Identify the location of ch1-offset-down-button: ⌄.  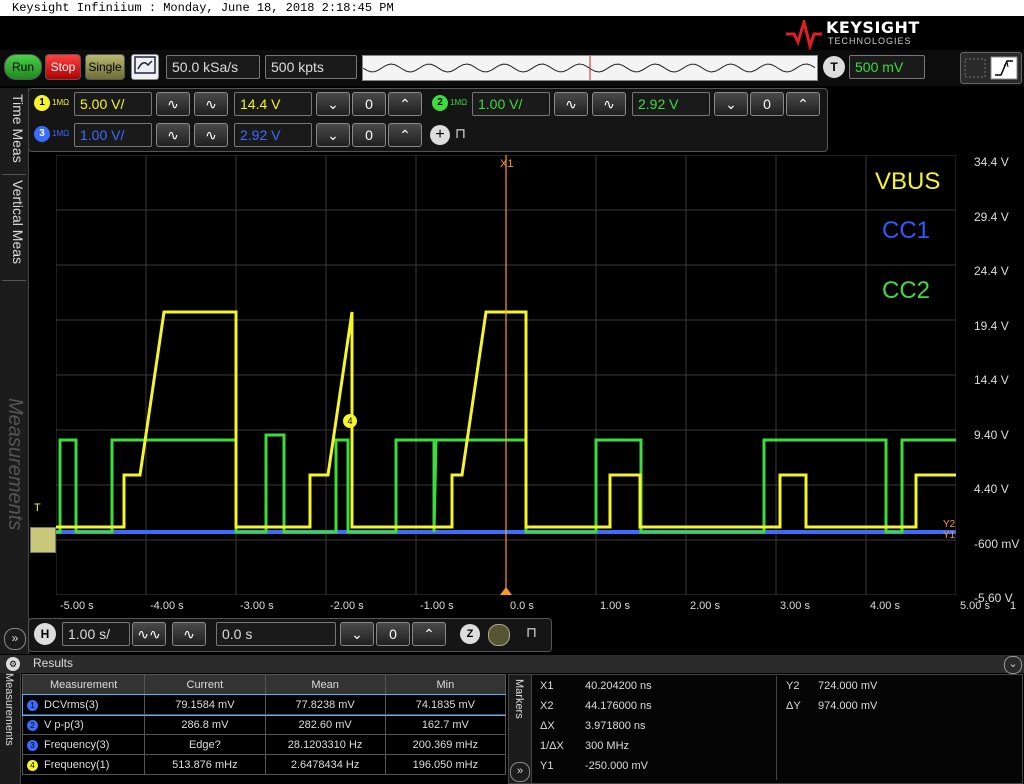
(333, 104).